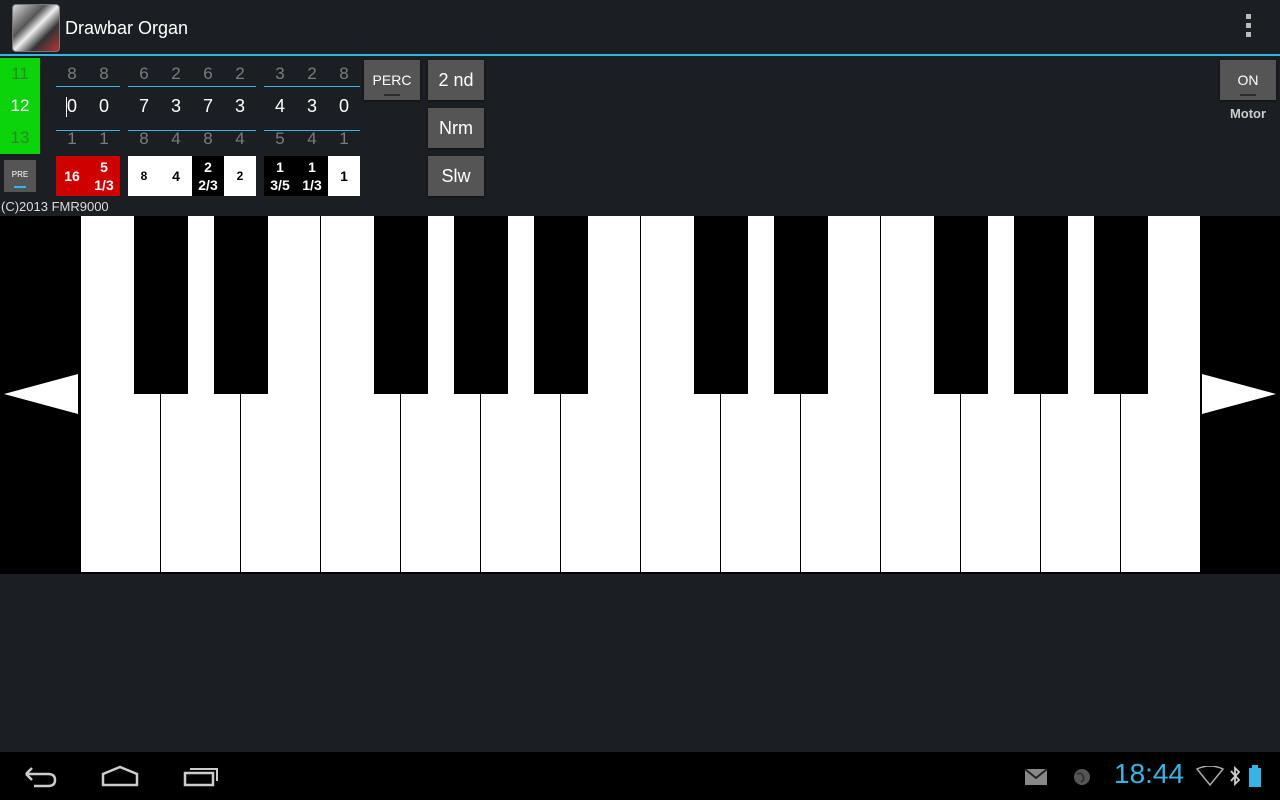 The image size is (1280, 800). I want to click on drawbar-value-6: 3, so click(240, 106).